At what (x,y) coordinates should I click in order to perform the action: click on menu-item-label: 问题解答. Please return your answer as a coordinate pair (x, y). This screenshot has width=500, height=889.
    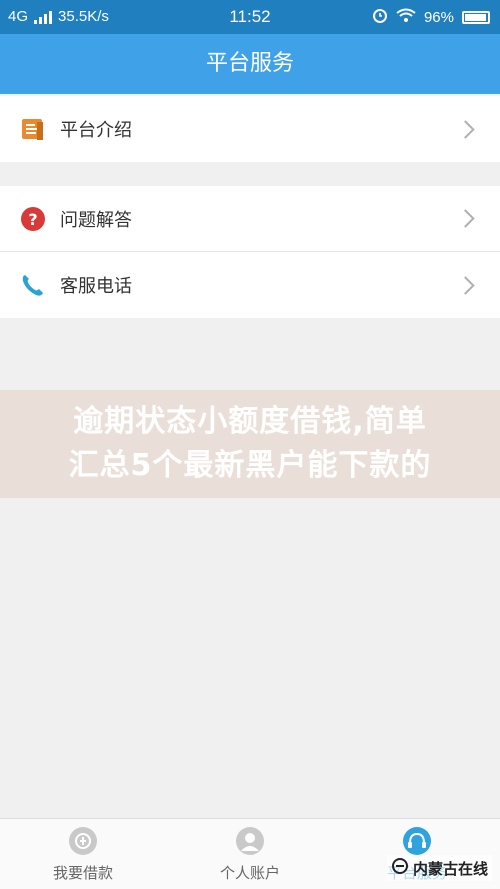
    Looking at the image, I should click on (96, 220).